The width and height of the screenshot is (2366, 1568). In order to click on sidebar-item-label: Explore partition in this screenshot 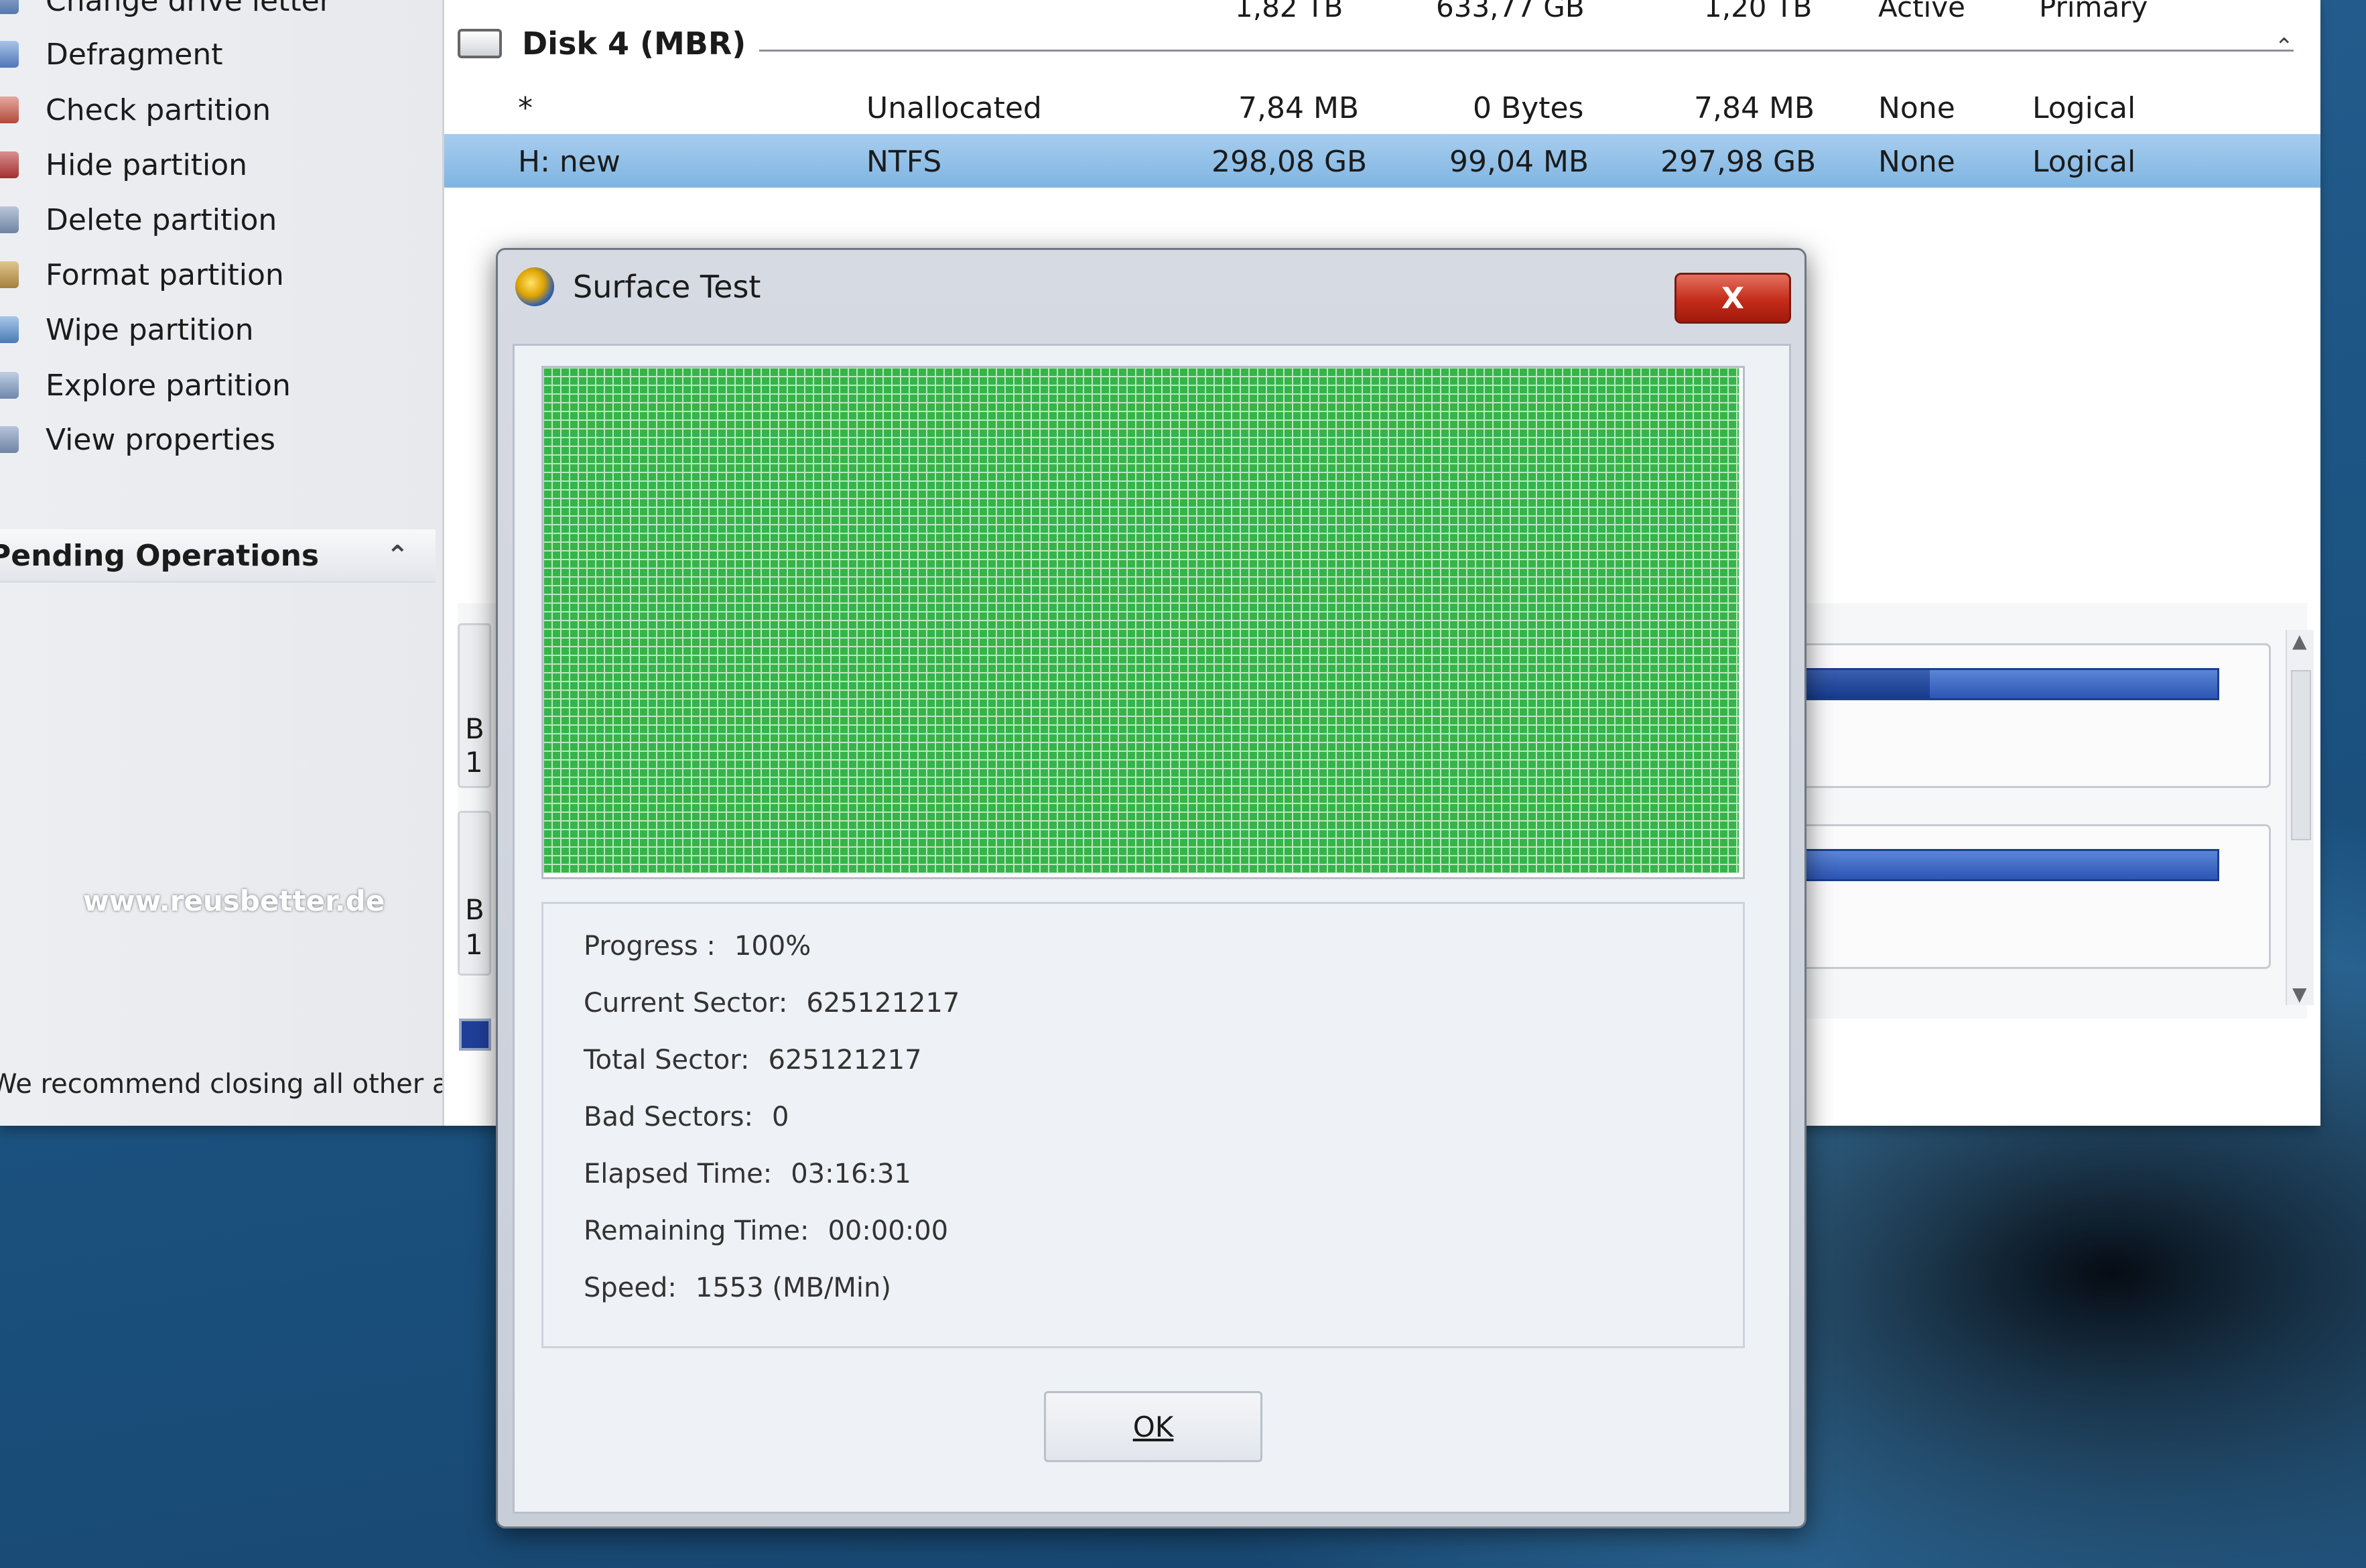, I will do `click(168, 385)`.